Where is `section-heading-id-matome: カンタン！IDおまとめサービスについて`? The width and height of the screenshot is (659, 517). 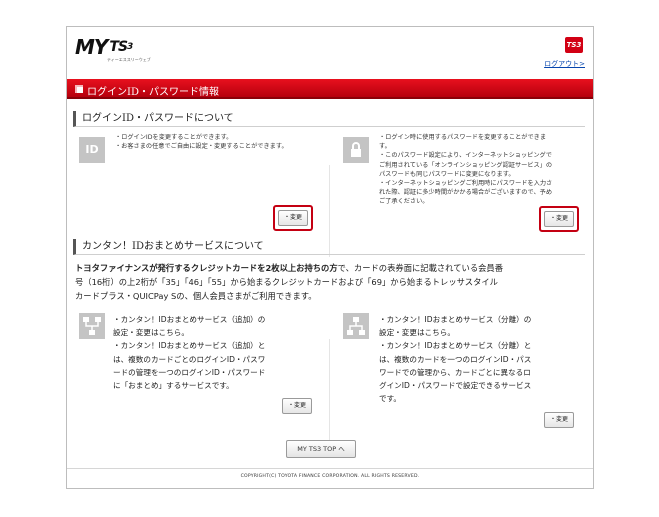
section-heading-id-matome: カンタン！IDおまとめサービスについて is located at coordinates (329, 247).